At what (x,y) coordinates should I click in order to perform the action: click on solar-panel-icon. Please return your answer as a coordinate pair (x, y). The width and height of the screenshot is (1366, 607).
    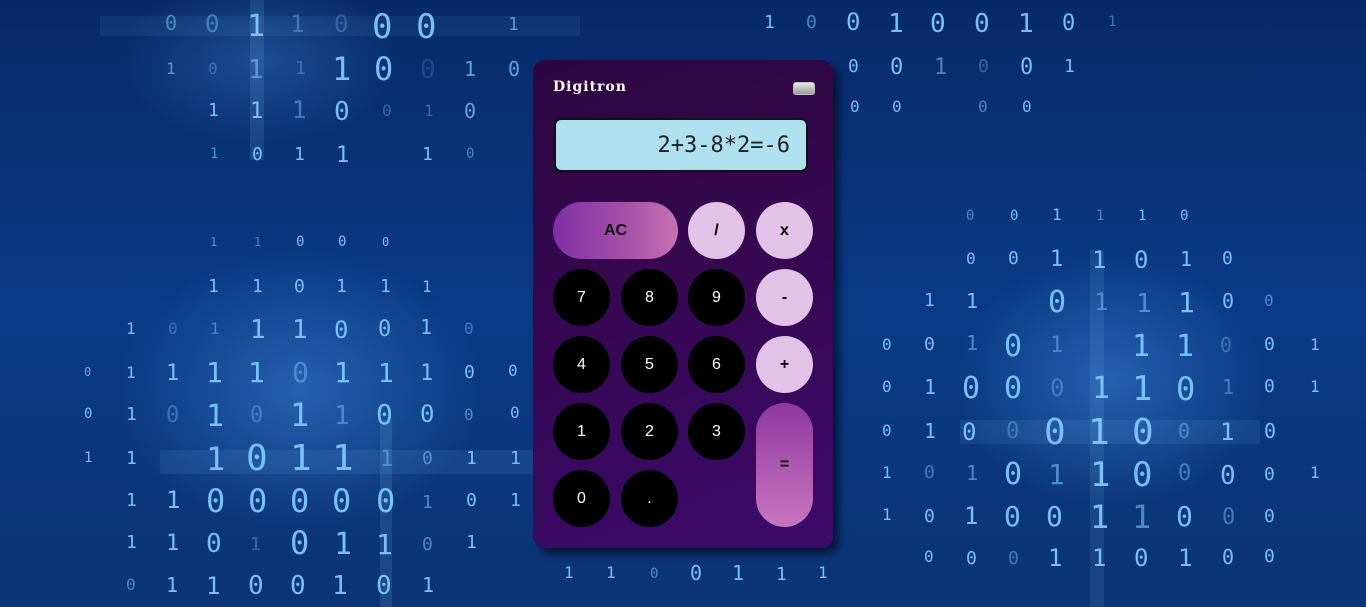
    Looking at the image, I should click on (804, 88).